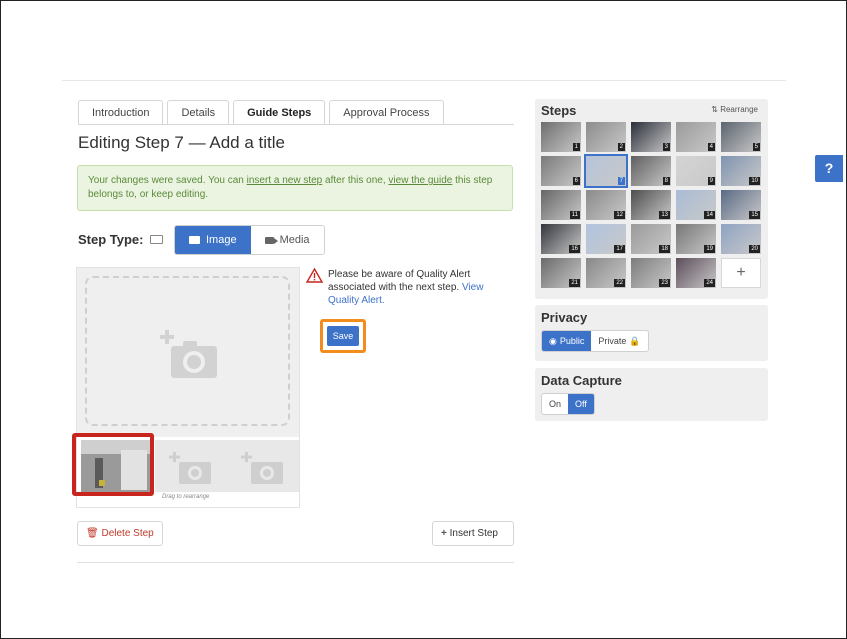 This screenshot has width=847, height=639. What do you see at coordinates (559, 110) in the screenshot?
I see `steps-title: Steps` at bounding box center [559, 110].